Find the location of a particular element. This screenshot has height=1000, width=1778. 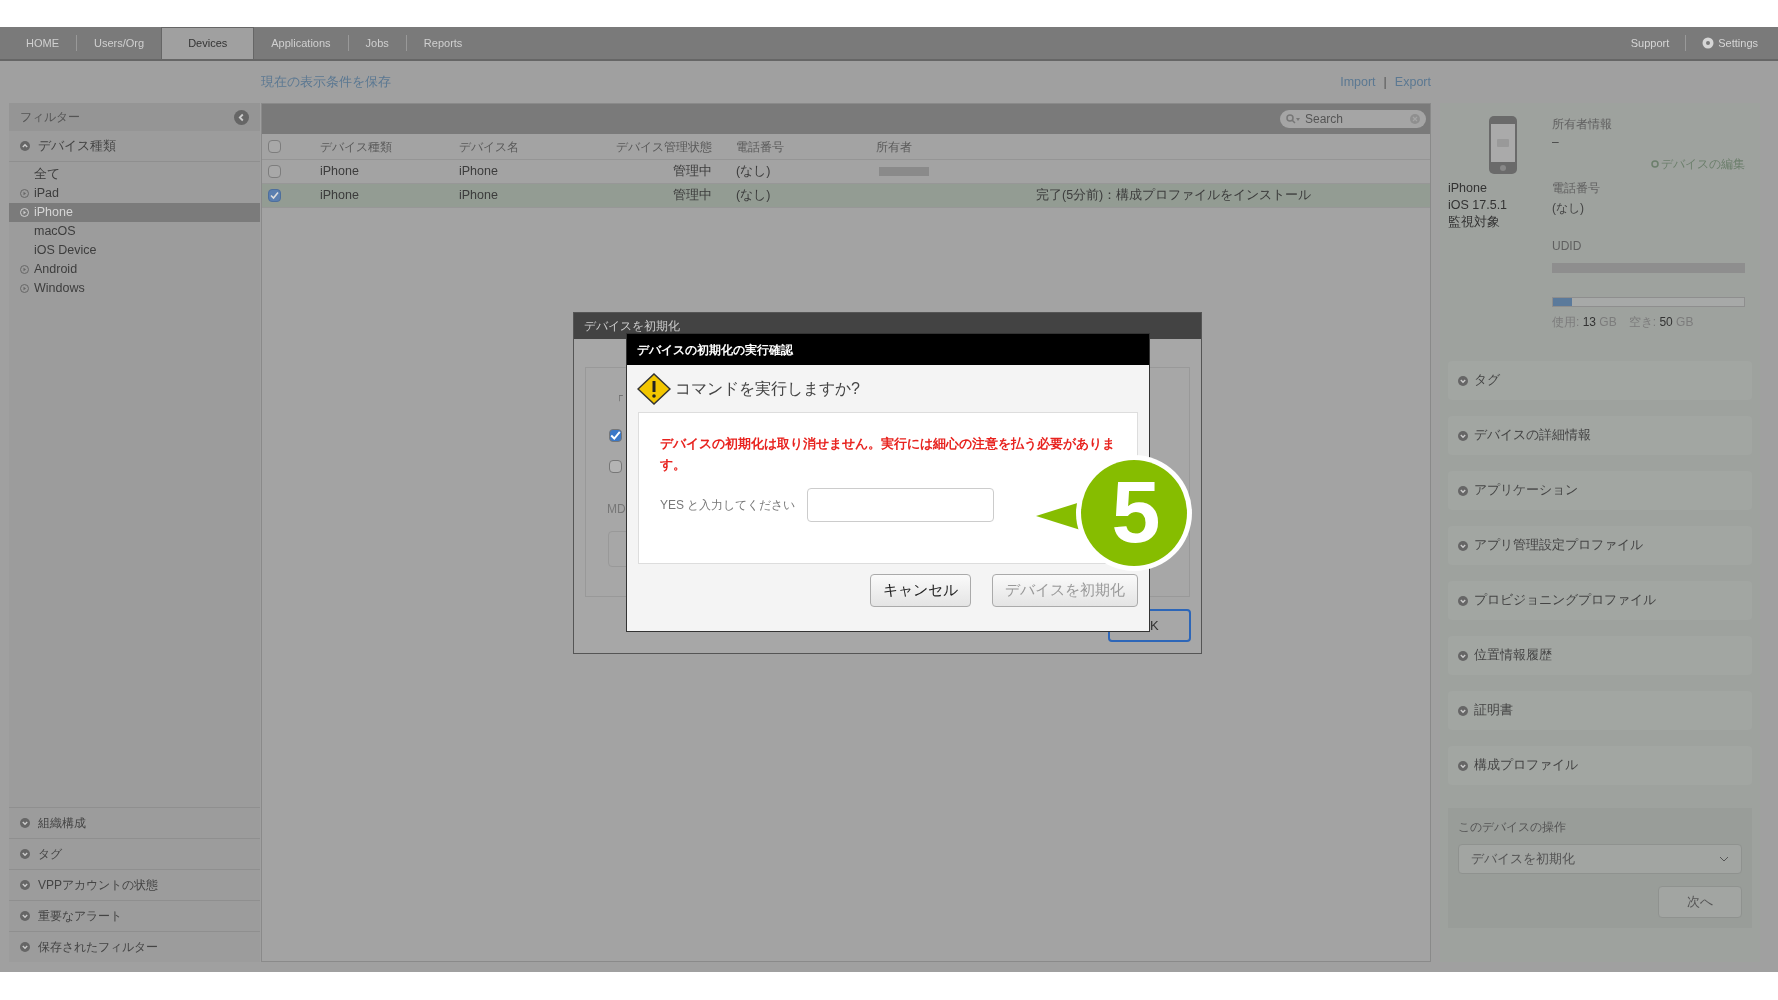

dialog-title: デバイスを初期化 is located at coordinates (632, 326).